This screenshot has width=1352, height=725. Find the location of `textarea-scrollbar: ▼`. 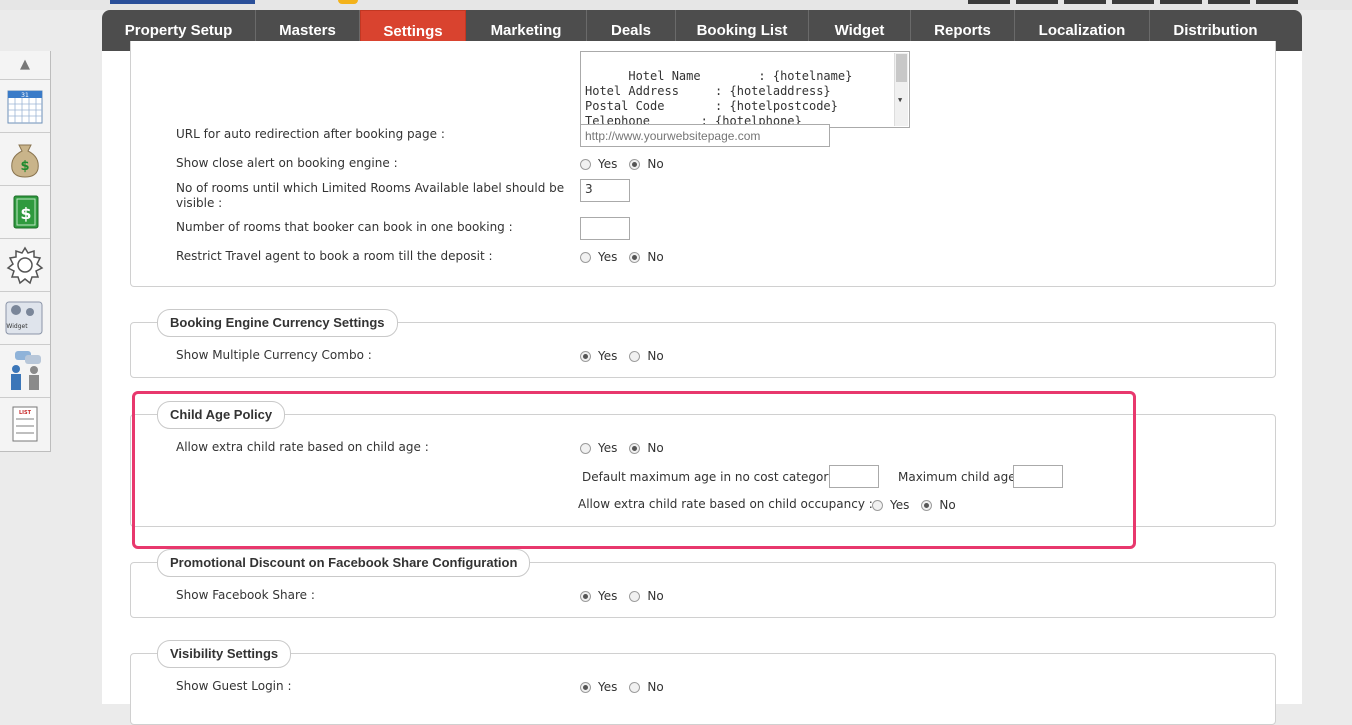

textarea-scrollbar: ▼ is located at coordinates (901, 89).